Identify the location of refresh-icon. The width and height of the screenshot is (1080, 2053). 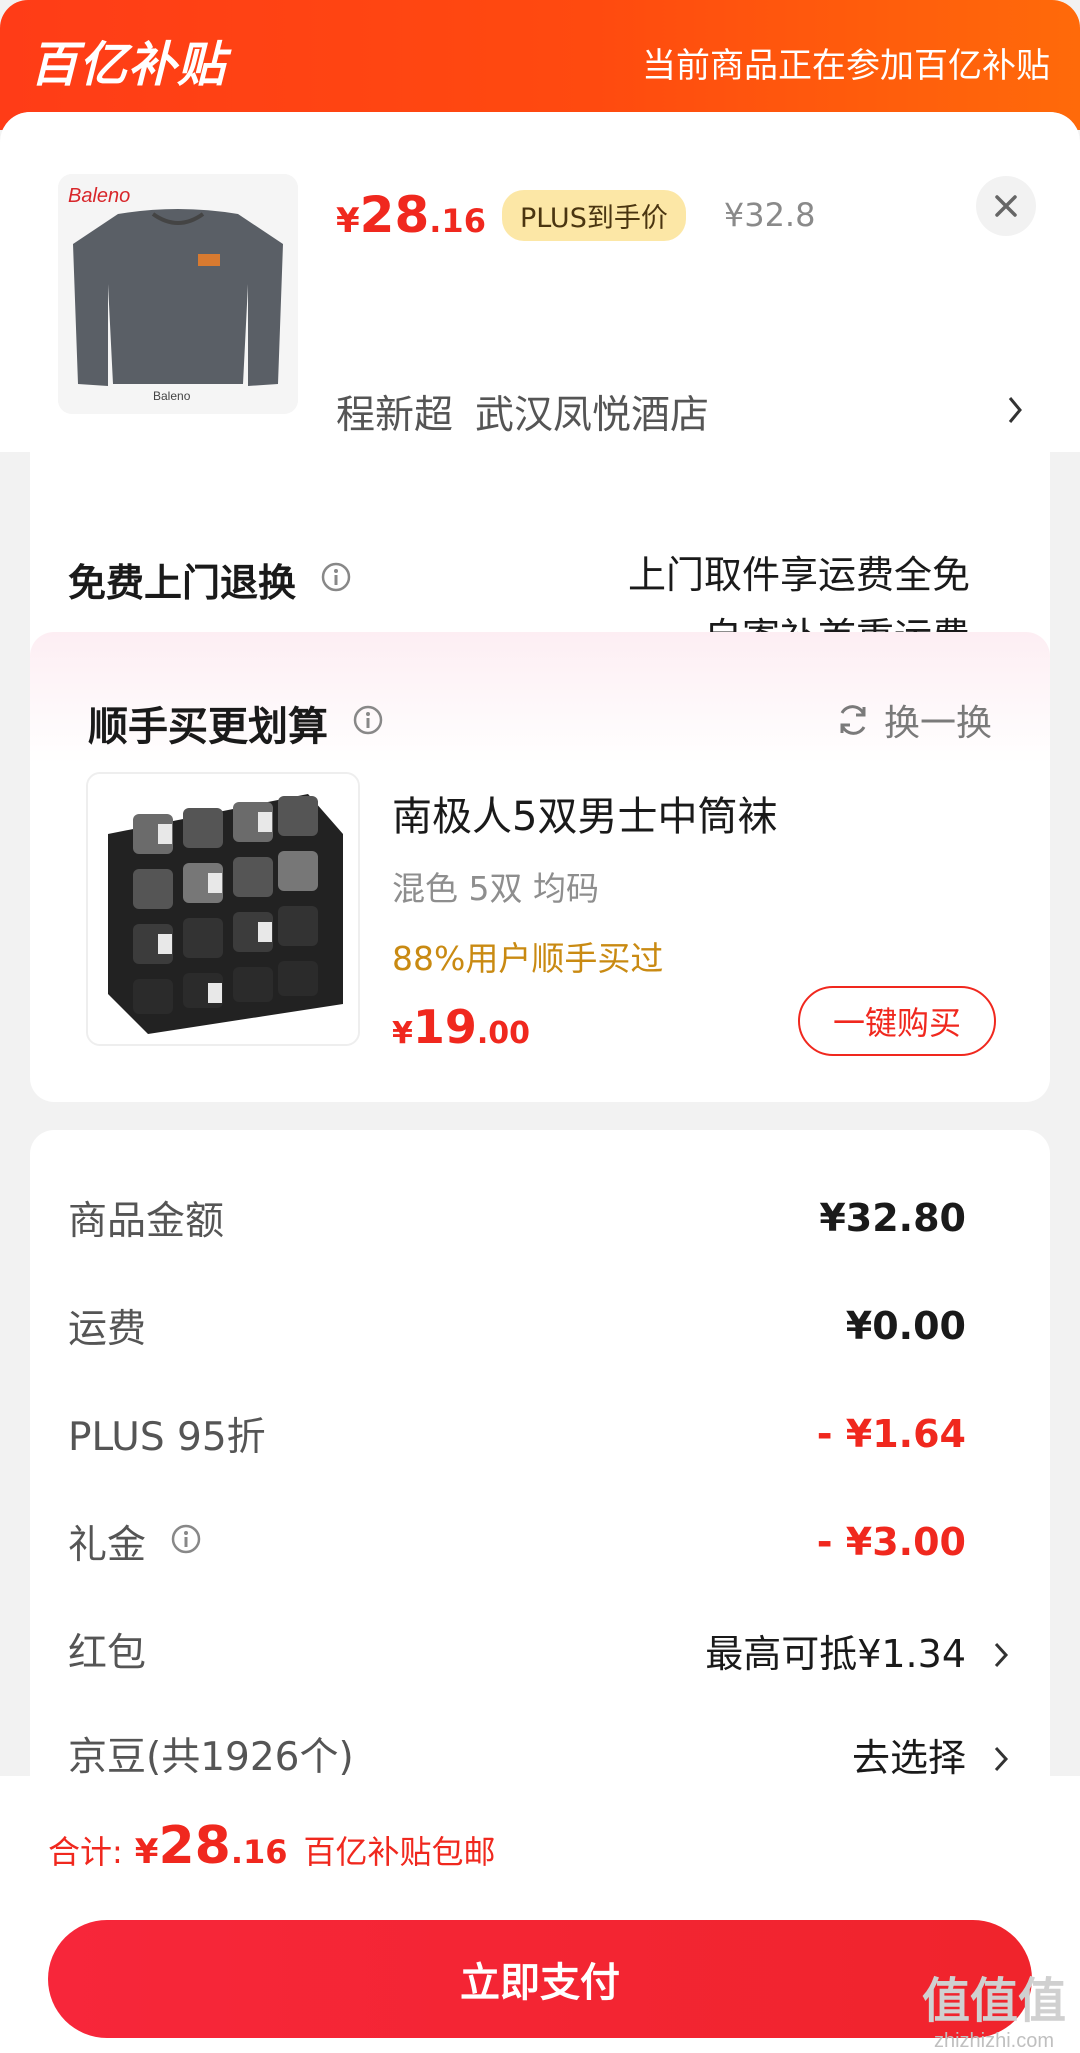
(853, 720).